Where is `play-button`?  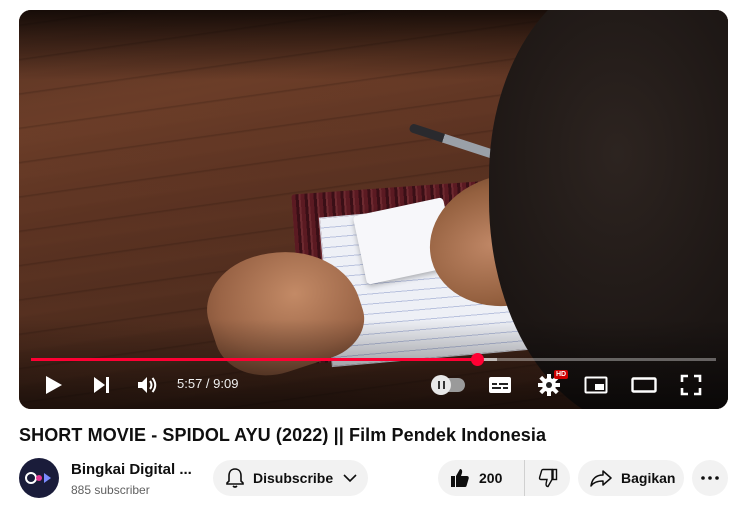
play-button is located at coordinates (54, 385).